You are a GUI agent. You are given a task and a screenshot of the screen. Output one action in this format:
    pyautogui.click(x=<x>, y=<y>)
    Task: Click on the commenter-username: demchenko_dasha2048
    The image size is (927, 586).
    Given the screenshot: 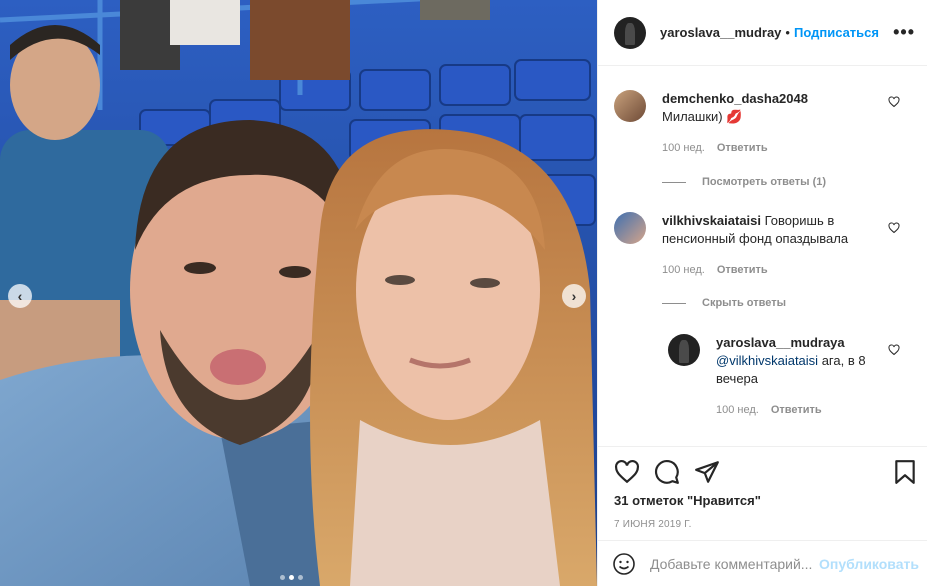 What is the action you would take?
    pyautogui.click(x=735, y=98)
    